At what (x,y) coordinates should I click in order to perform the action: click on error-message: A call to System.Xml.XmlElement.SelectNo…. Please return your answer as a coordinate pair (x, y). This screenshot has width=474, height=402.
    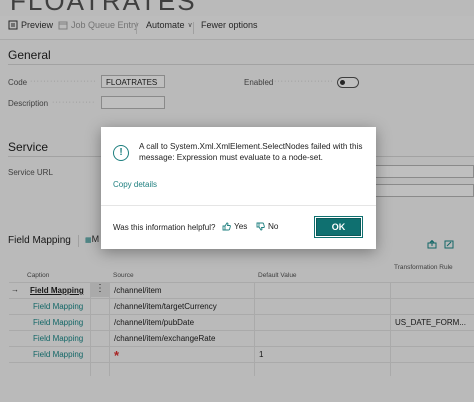
    Looking at the image, I should click on (251, 152).